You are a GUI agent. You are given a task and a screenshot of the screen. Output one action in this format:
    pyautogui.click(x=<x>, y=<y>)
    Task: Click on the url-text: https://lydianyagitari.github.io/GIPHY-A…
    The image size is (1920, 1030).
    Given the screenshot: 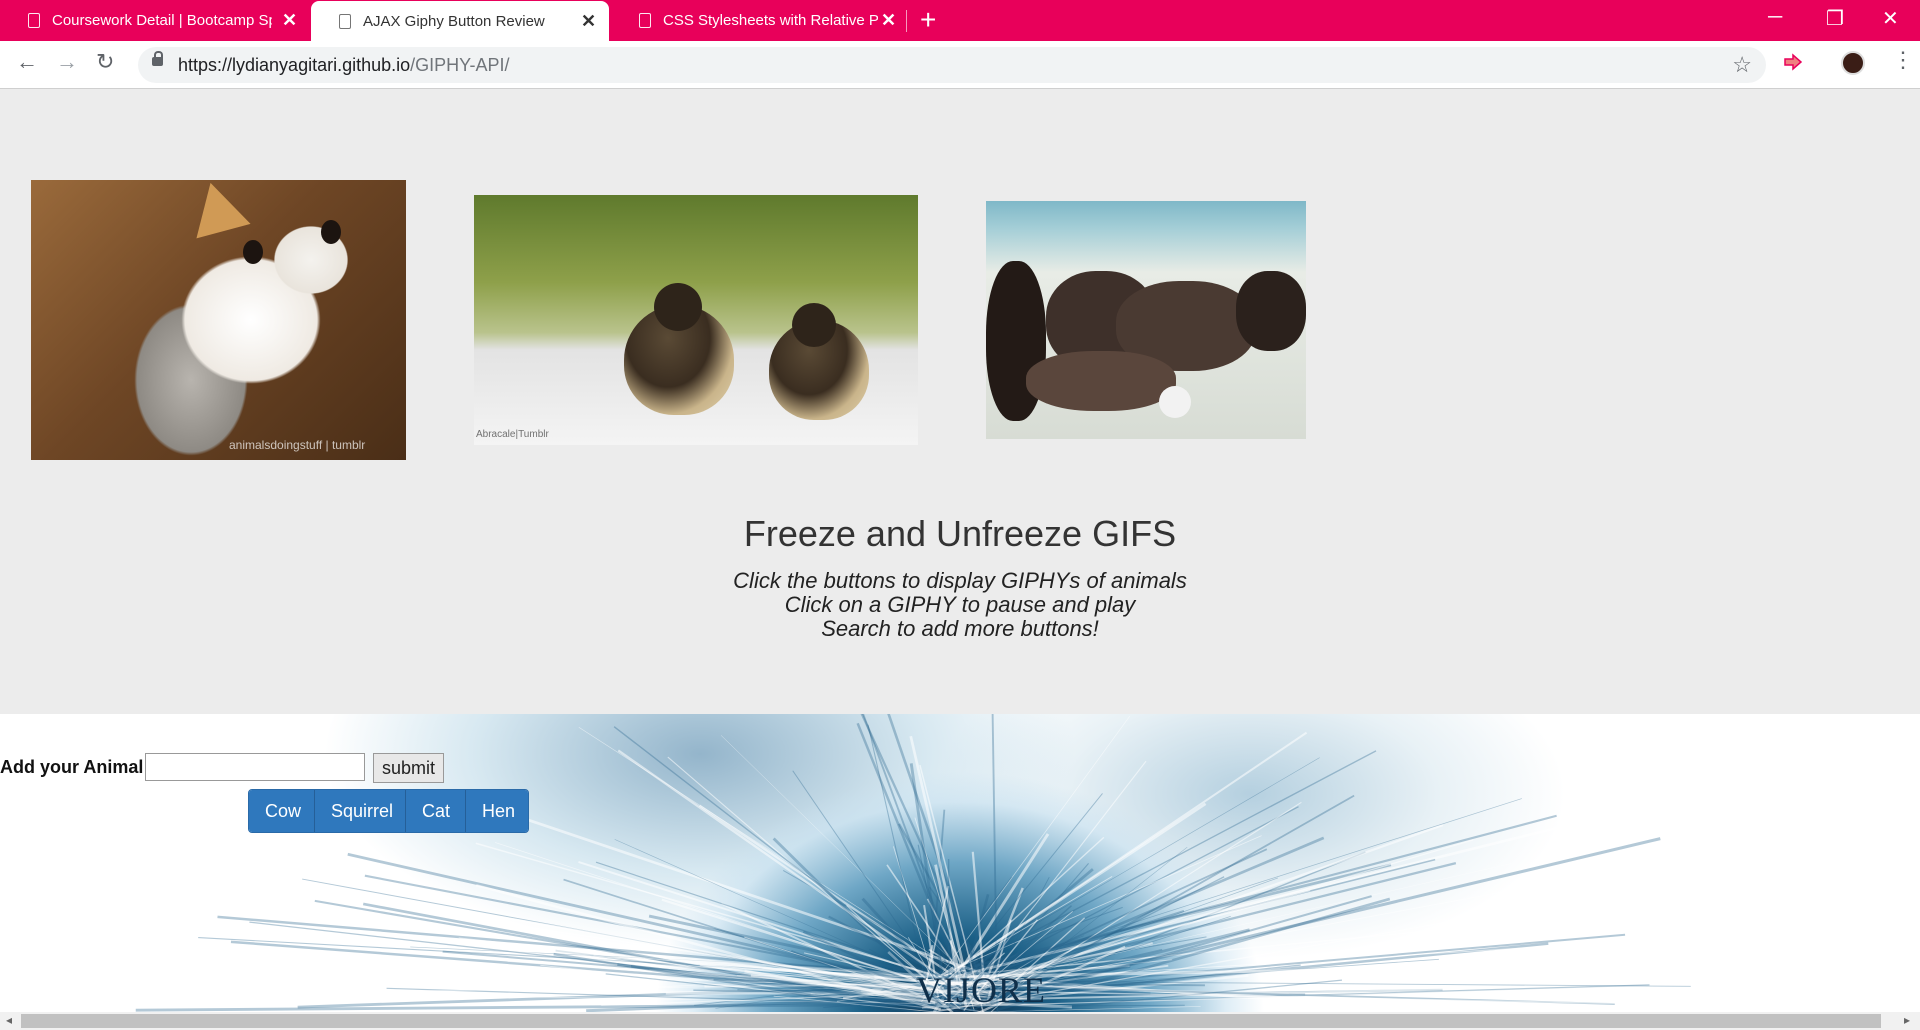 What is the action you would take?
    pyautogui.click(x=344, y=65)
    